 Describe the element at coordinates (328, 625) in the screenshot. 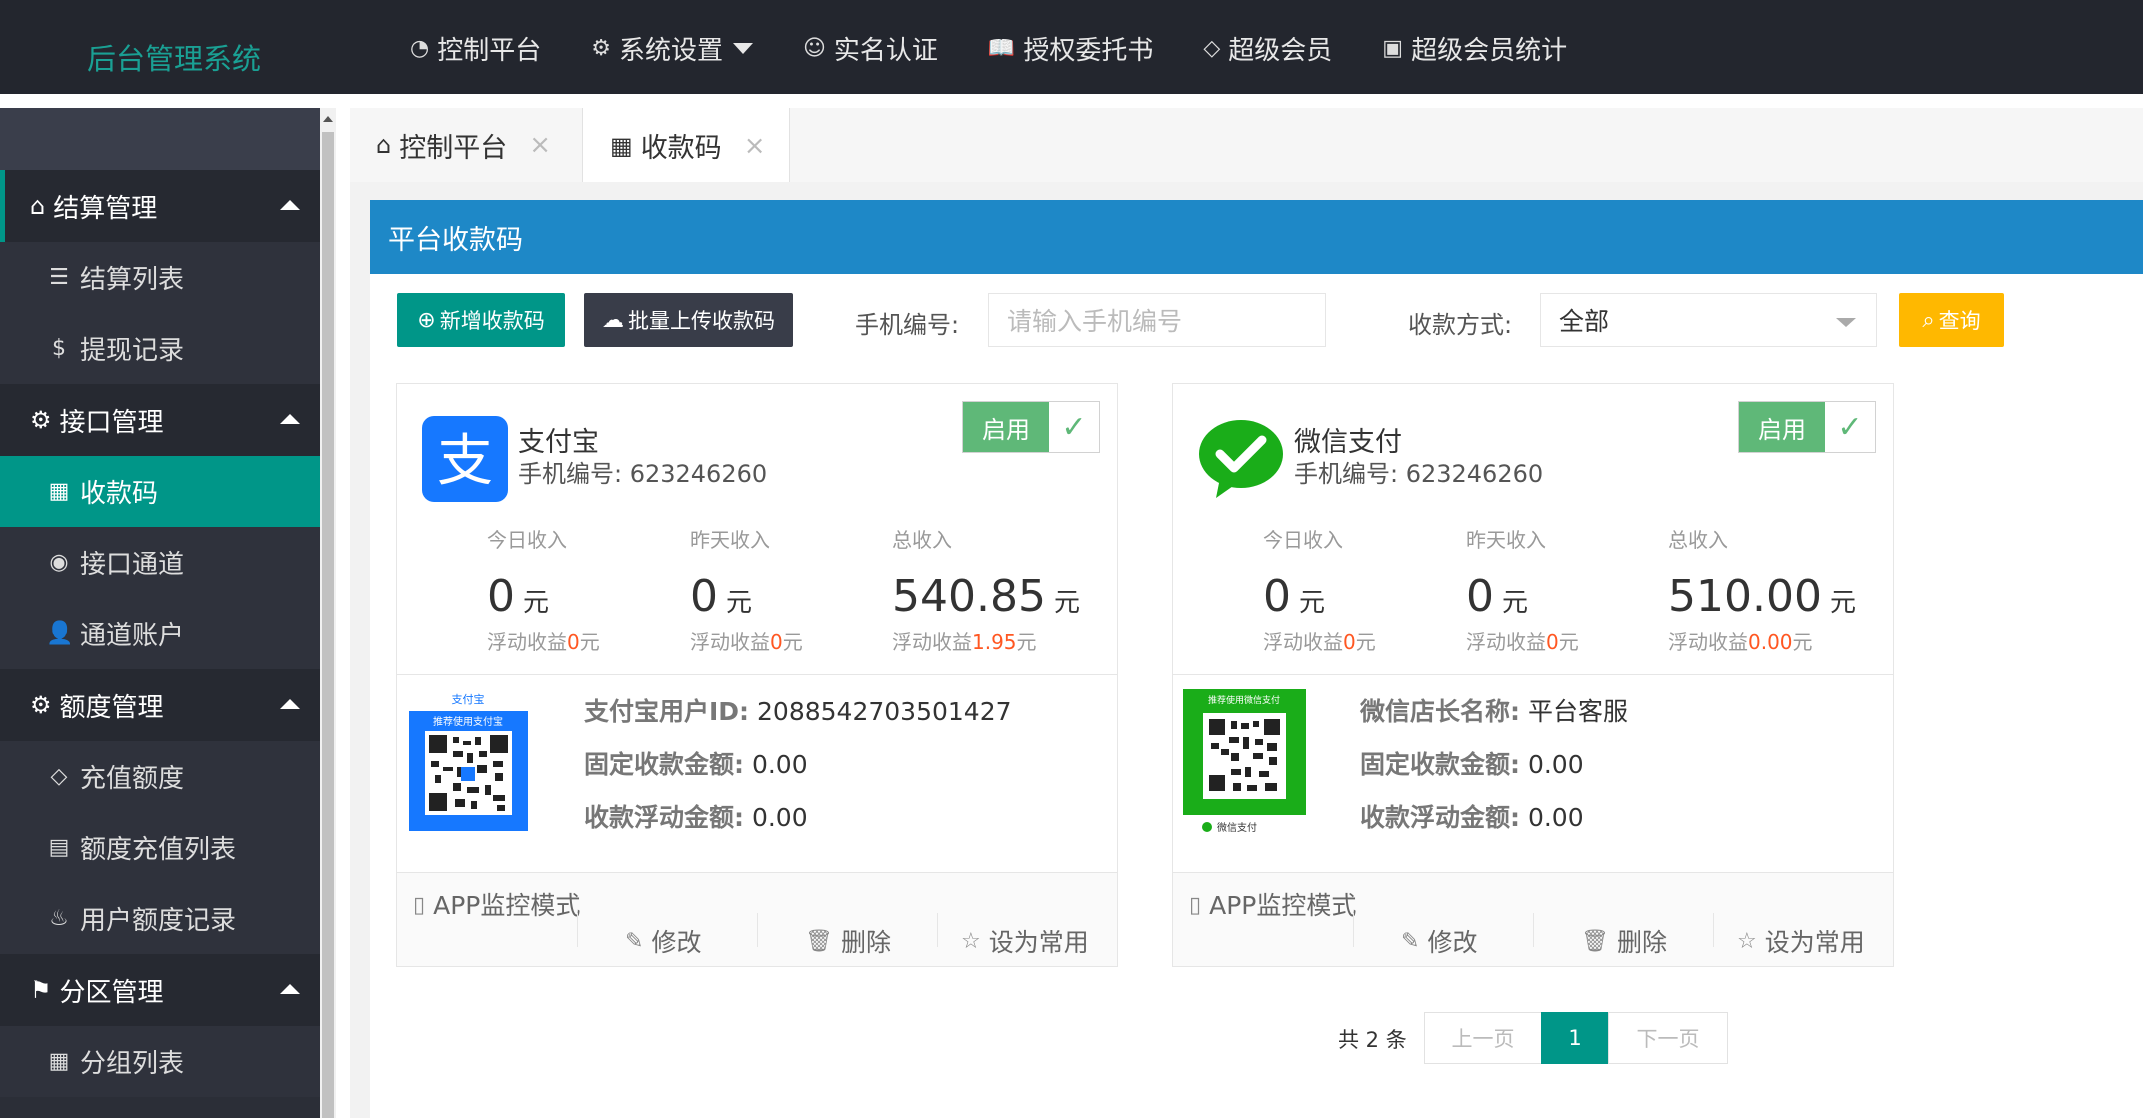

I see `scrollbar-thumb` at that location.